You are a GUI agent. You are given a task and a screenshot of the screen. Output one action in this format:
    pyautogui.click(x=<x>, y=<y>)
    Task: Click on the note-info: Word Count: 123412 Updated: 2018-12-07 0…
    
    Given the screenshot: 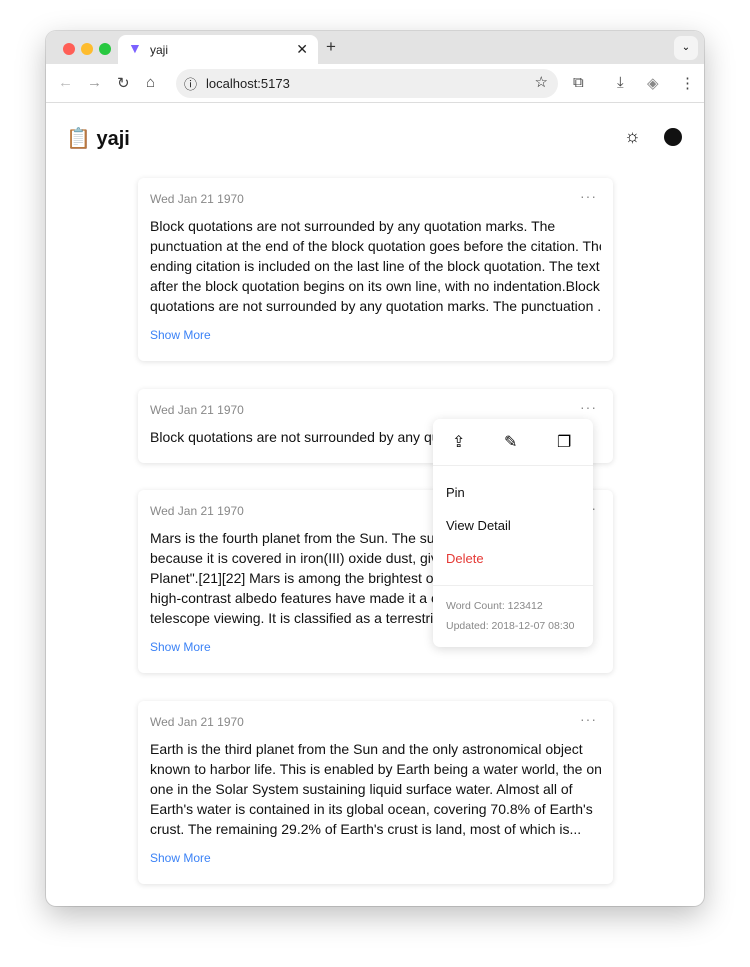 What is the action you would take?
    pyautogui.click(x=513, y=615)
    